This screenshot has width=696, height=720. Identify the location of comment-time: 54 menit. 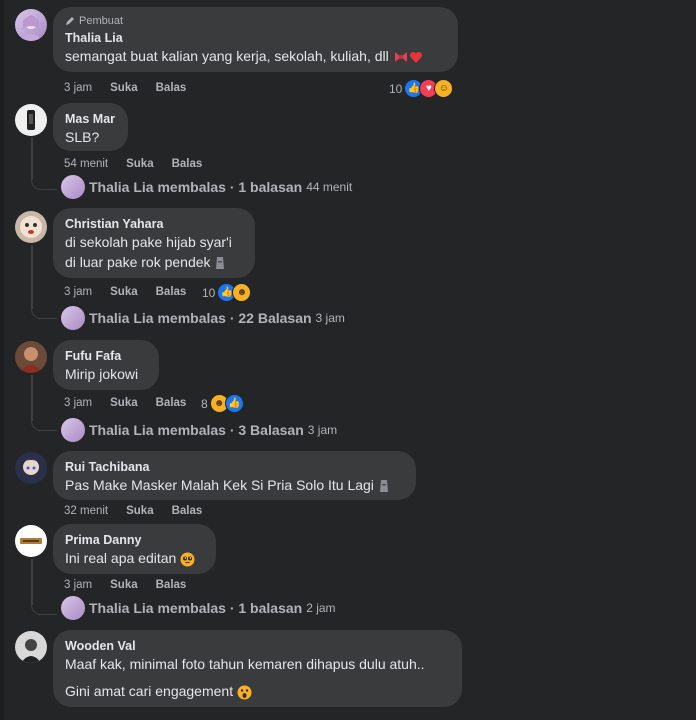
(86, 164).